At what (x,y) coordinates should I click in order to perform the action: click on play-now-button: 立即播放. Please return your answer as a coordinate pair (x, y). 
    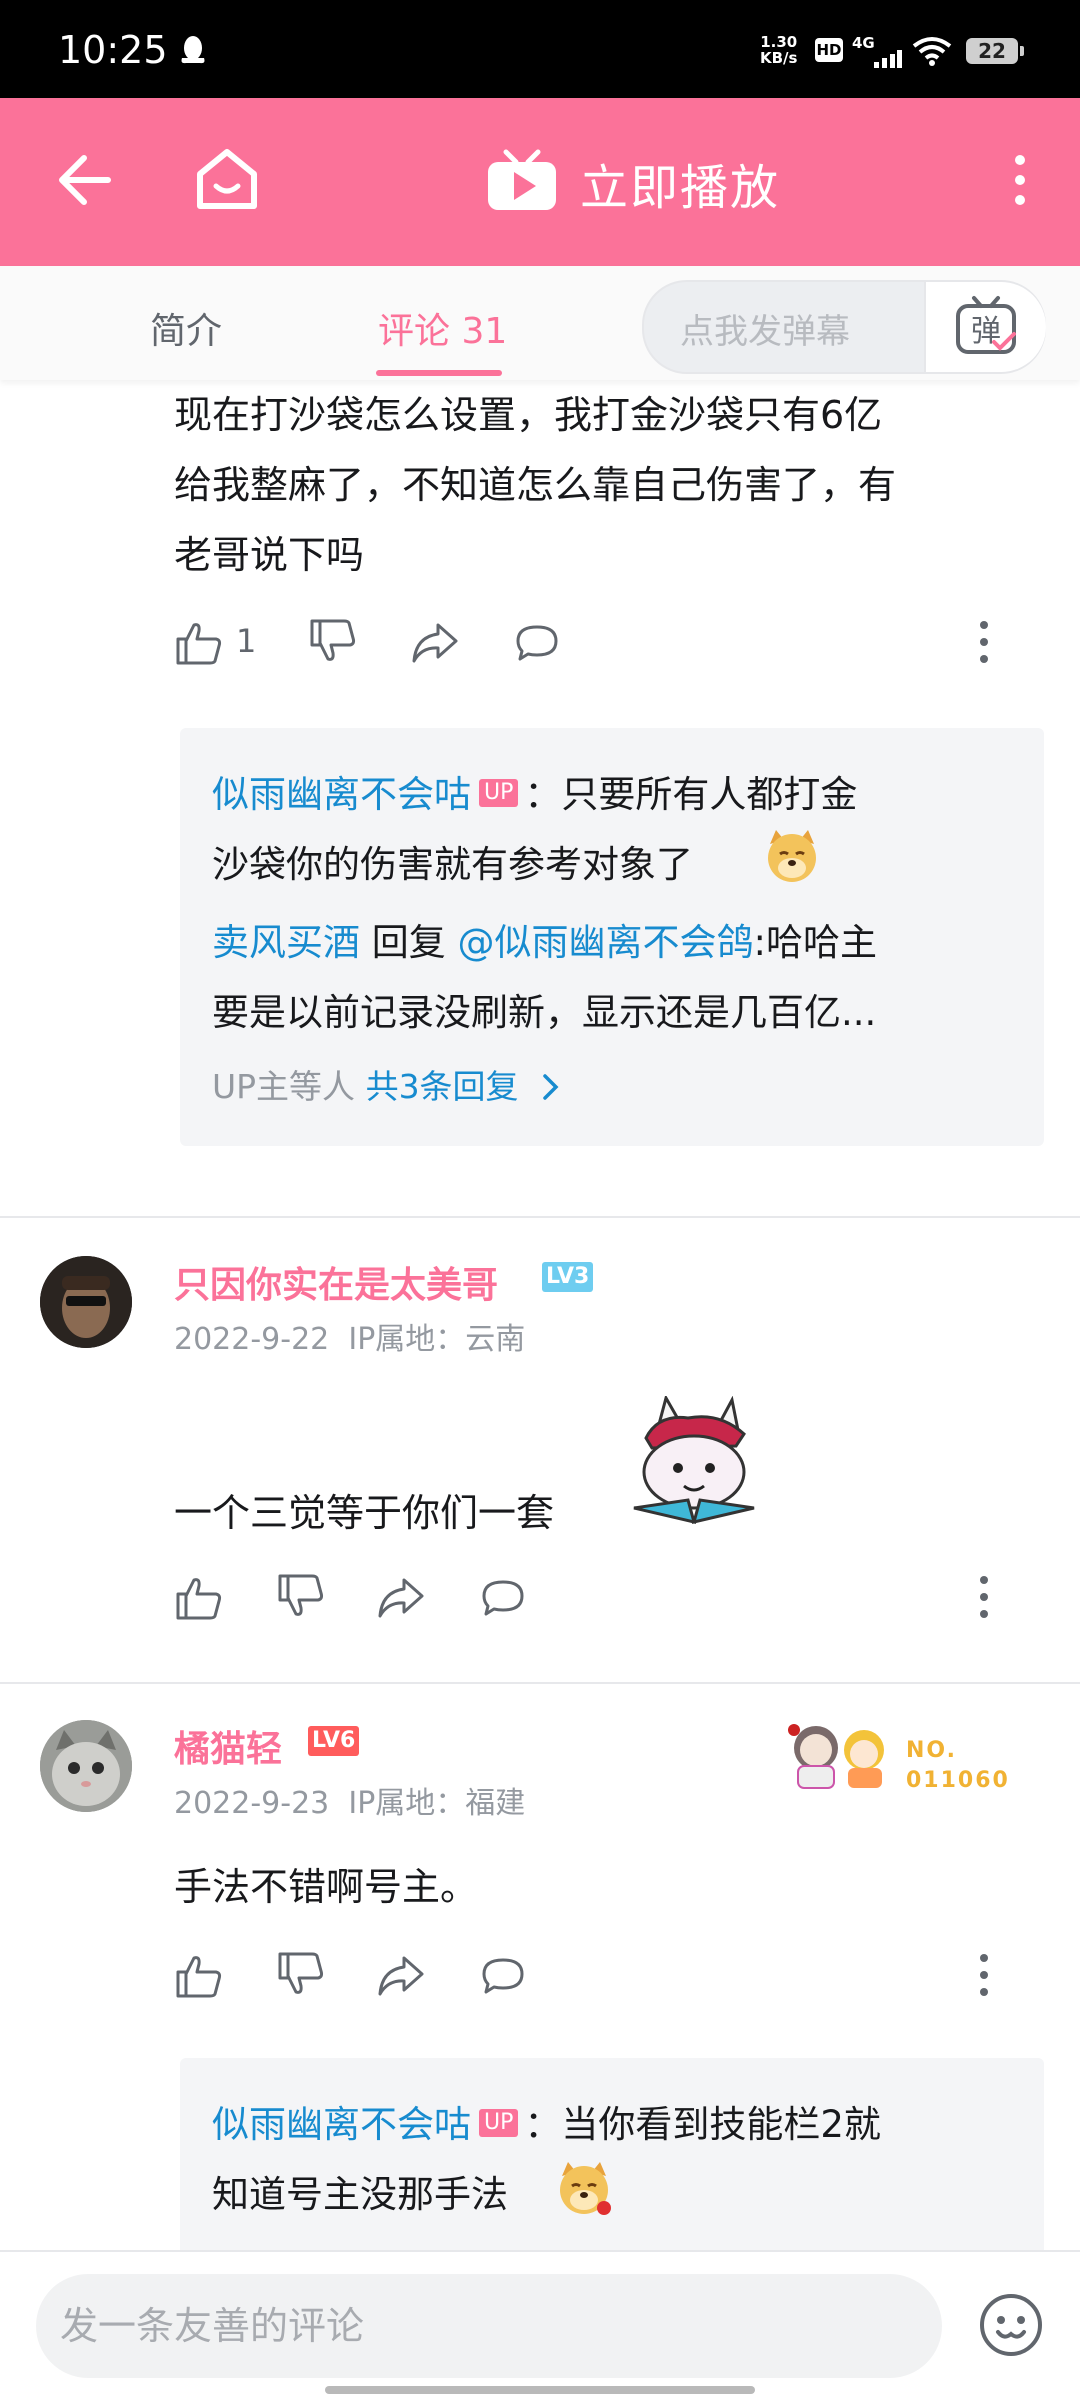
    Looking at the image, I should click on (680, 183).